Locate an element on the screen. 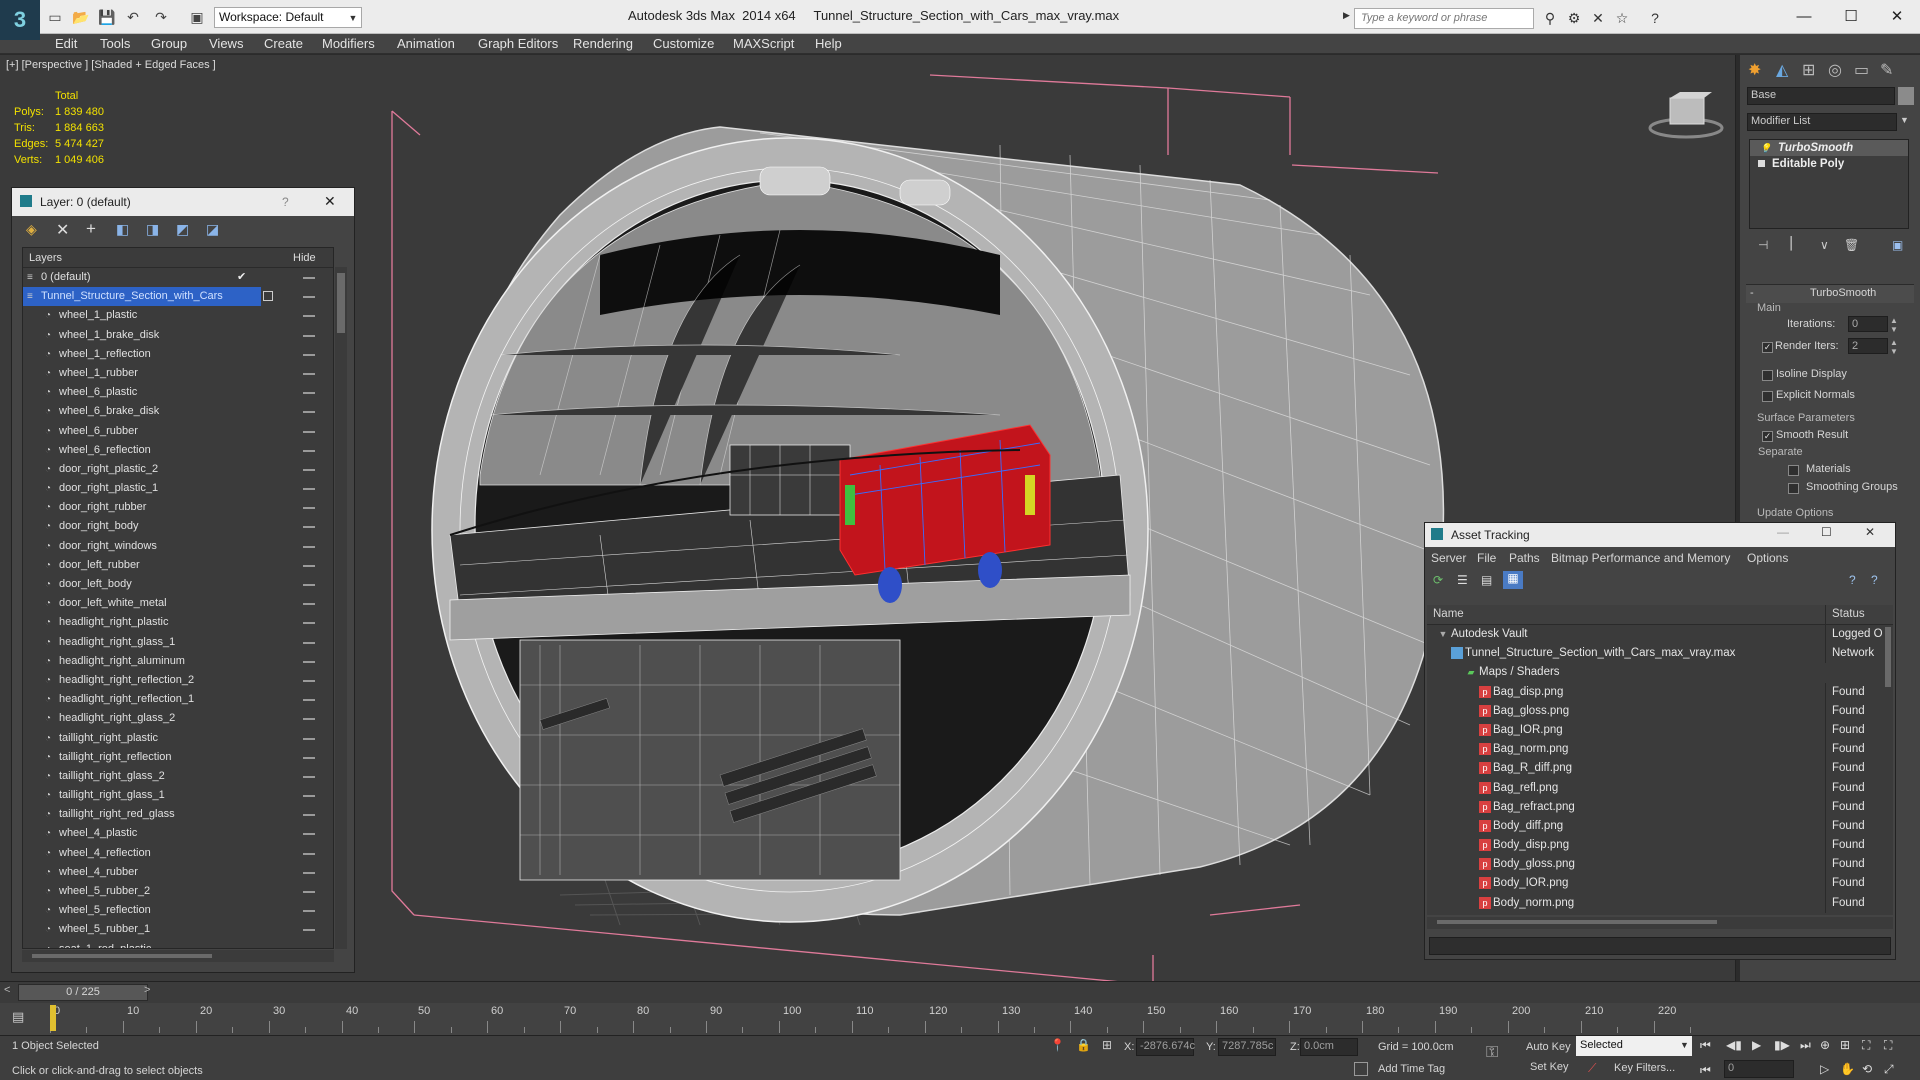 Image resolution: width=1920 pixels, height=1080 pixels. maximize-viewport-icon: ⤢ is located at coordinates (1889, 1069).